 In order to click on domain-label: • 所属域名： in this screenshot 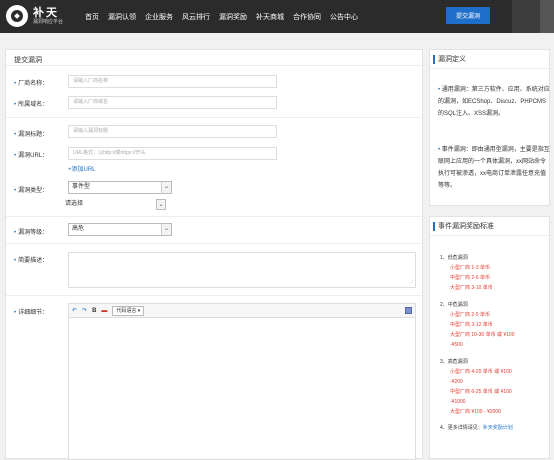, I will do `click(31, 105)`.